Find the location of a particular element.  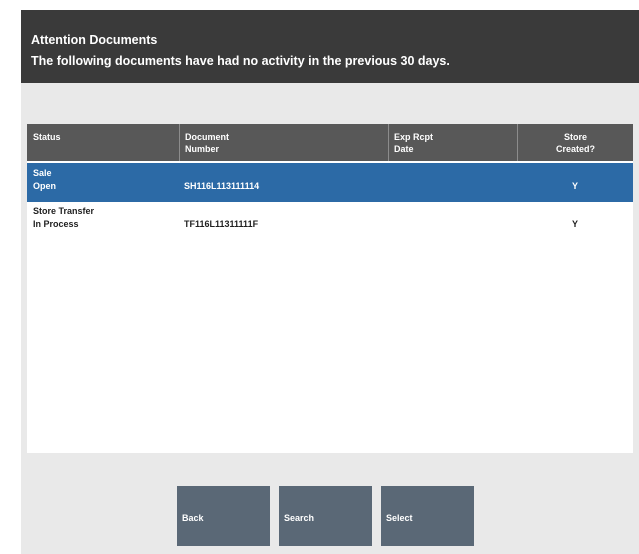

document-number-cell: TF116L11311111F is located at coordinates (221, 224).